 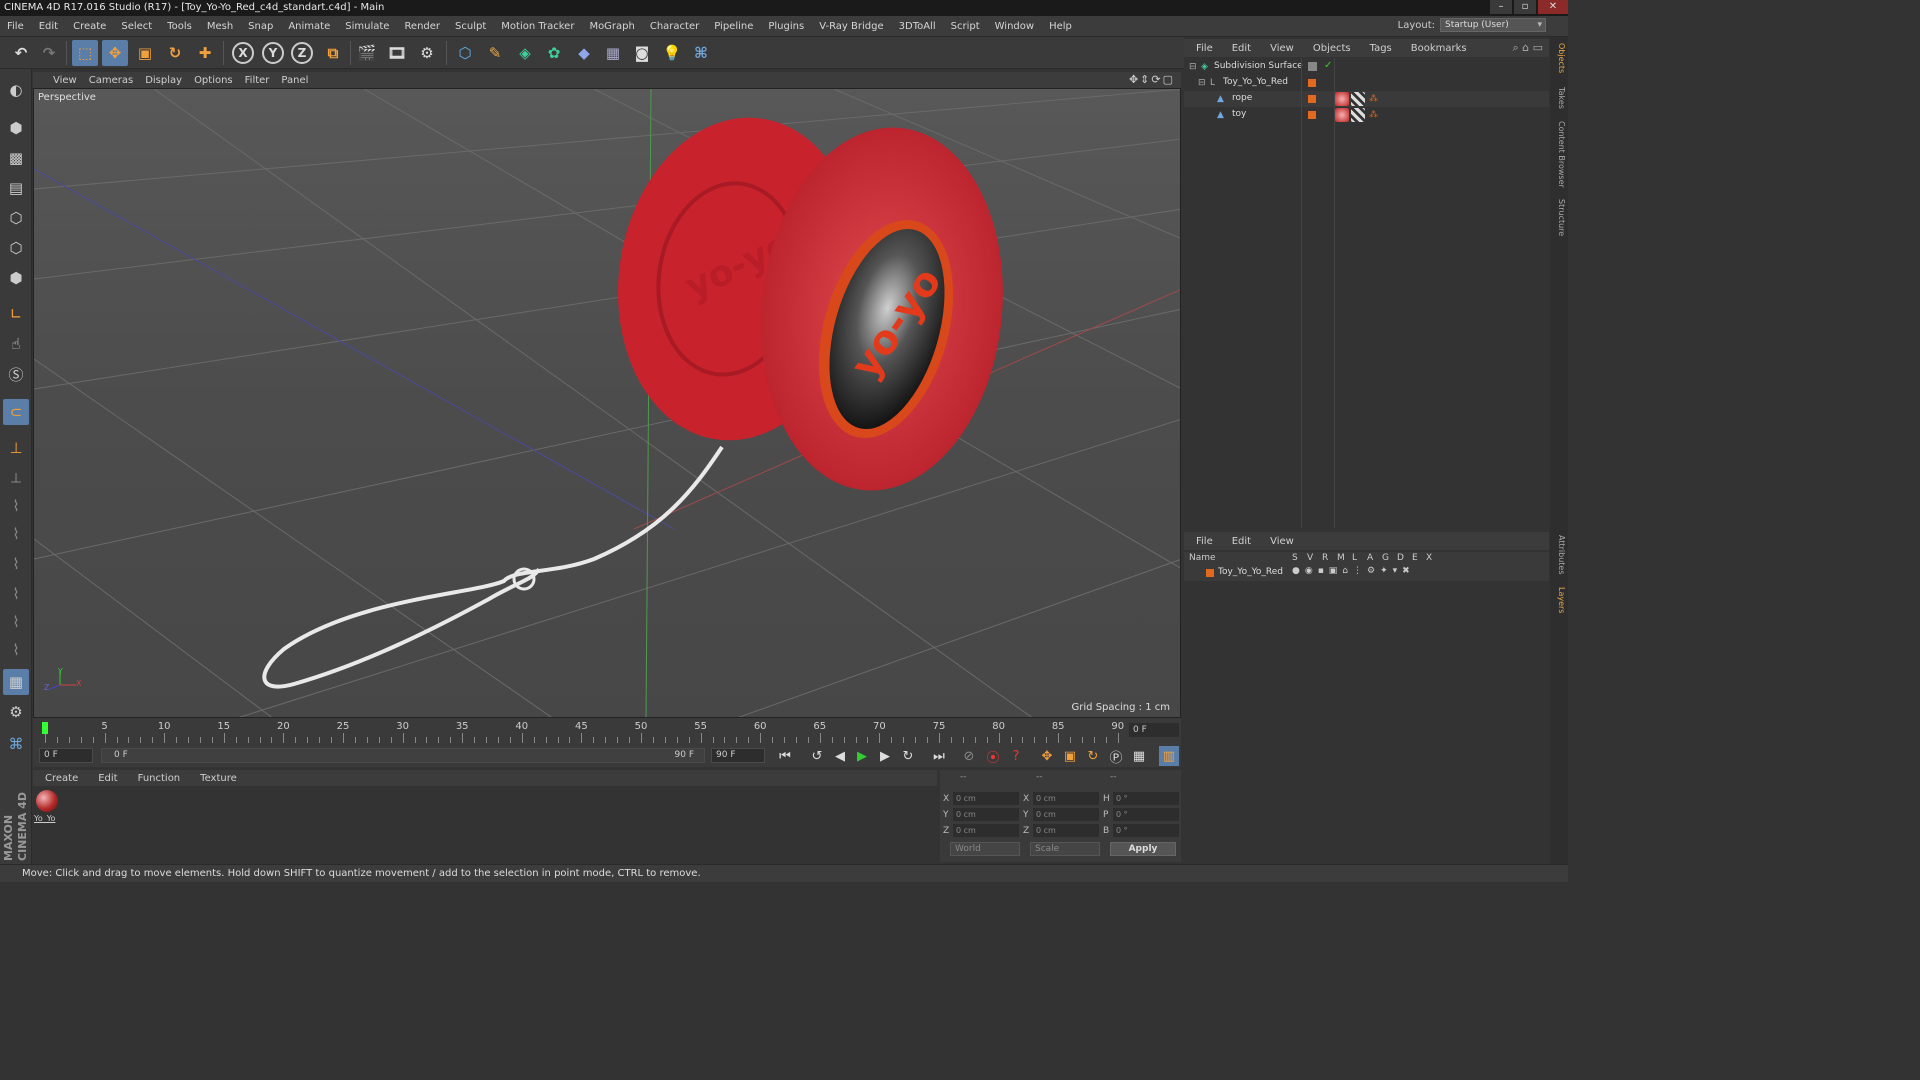 I want to click on timeline-layout-icon: ▥, so click(x=1169, y=756).